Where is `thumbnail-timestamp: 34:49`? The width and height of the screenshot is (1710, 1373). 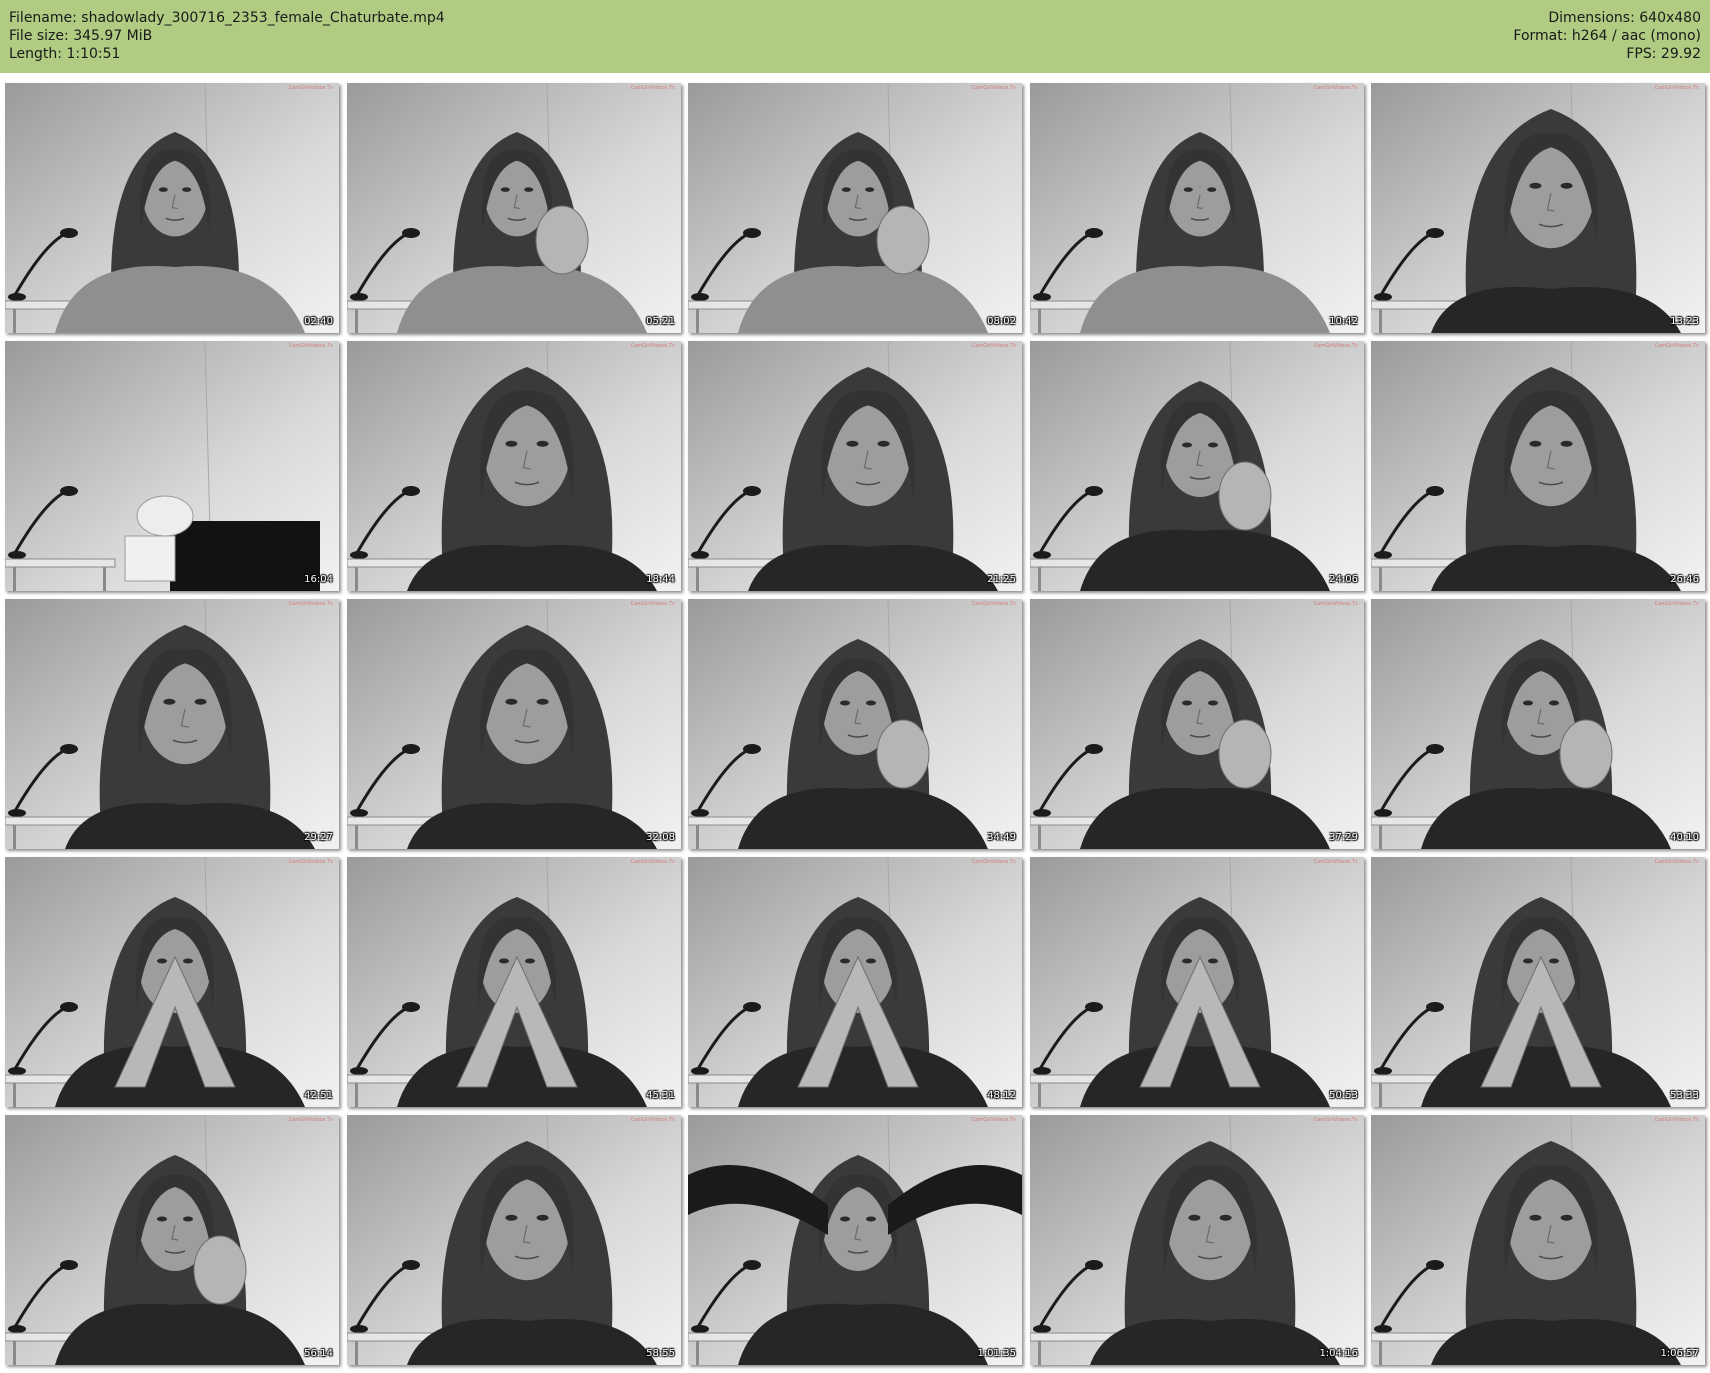 thumbnail-timestamp: 34:49 is located at coordinates (1001, 837).